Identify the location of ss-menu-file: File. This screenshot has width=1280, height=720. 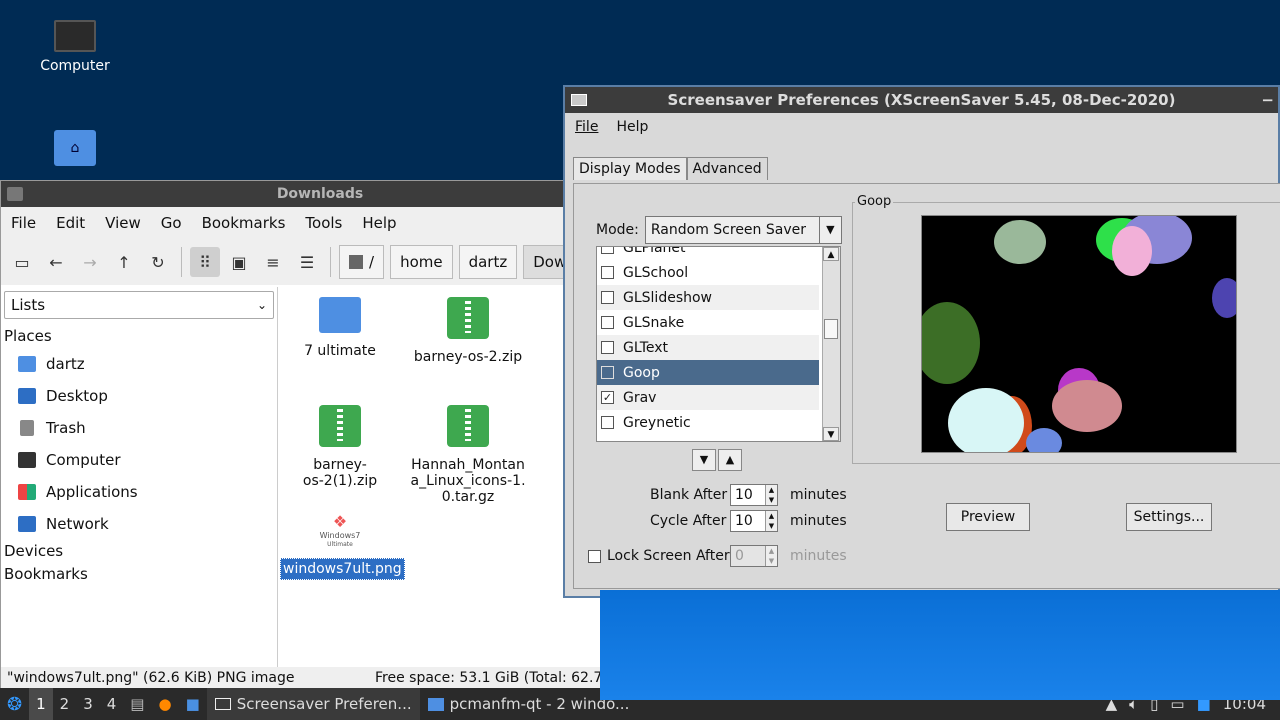
(586, 127).